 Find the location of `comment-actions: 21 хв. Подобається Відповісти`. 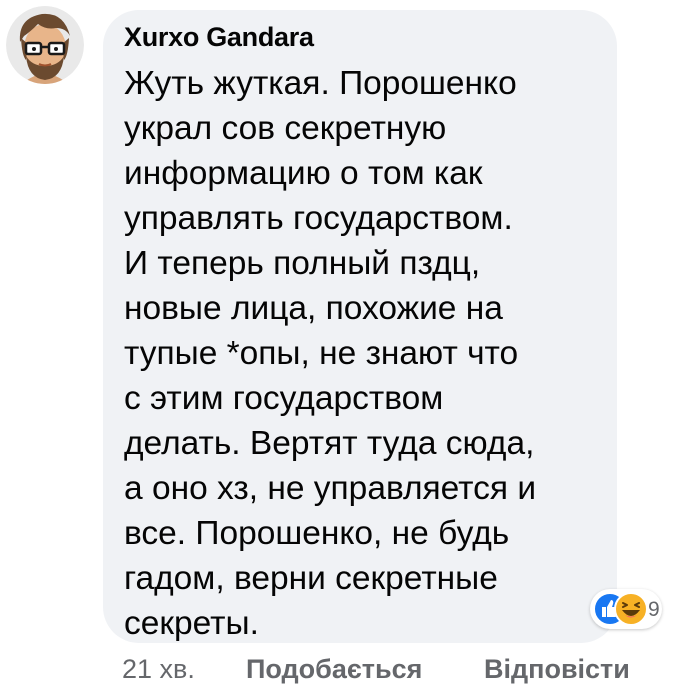

comment-actions: 21 хв. Подобається Відповісти is located at coordinates (350, 670).